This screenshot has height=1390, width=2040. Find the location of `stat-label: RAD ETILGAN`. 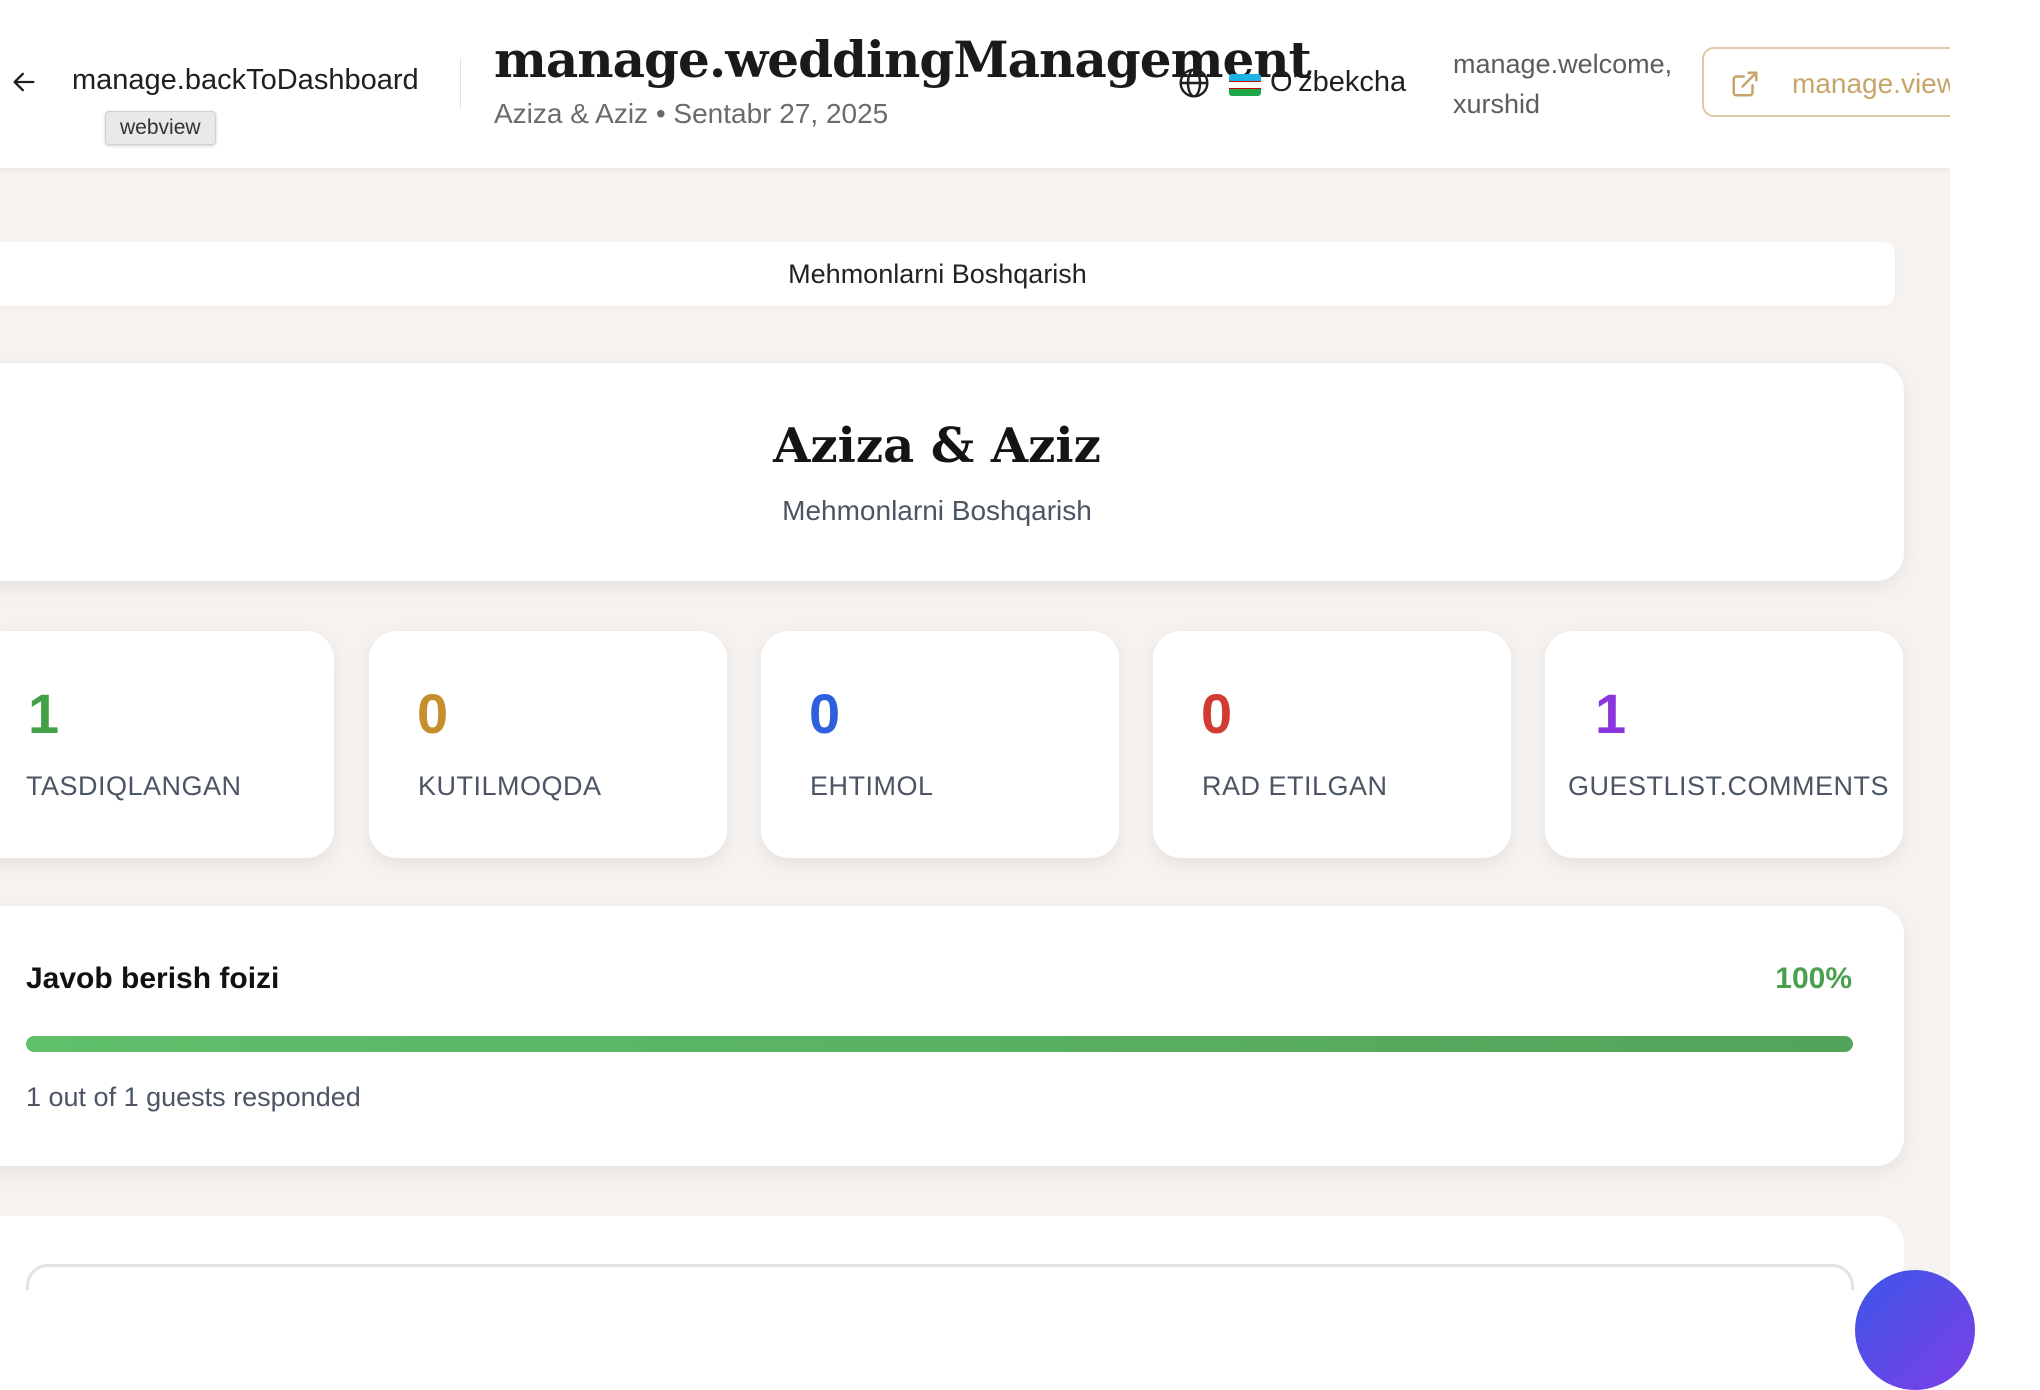

stat-label: RAD ETILGAN is located at coordinates (1295, 786).